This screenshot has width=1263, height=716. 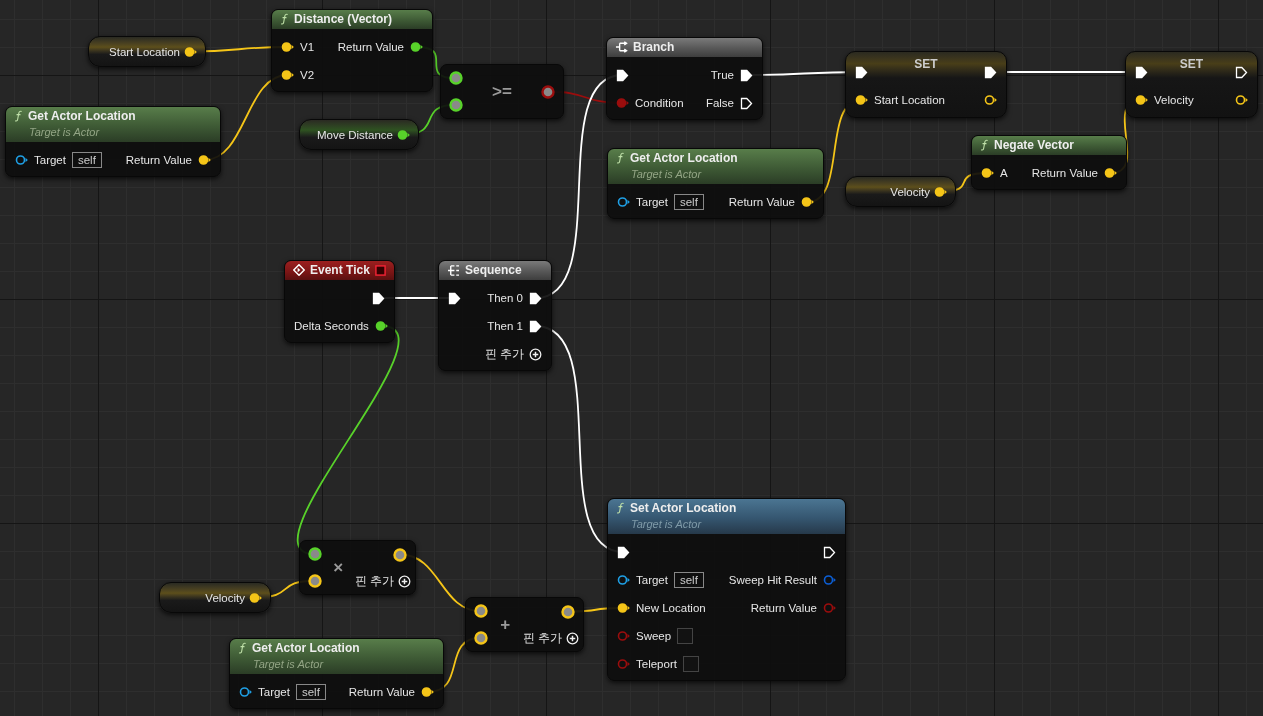 I want to click on operator-symbol: ×, so click(x=338, y=567).